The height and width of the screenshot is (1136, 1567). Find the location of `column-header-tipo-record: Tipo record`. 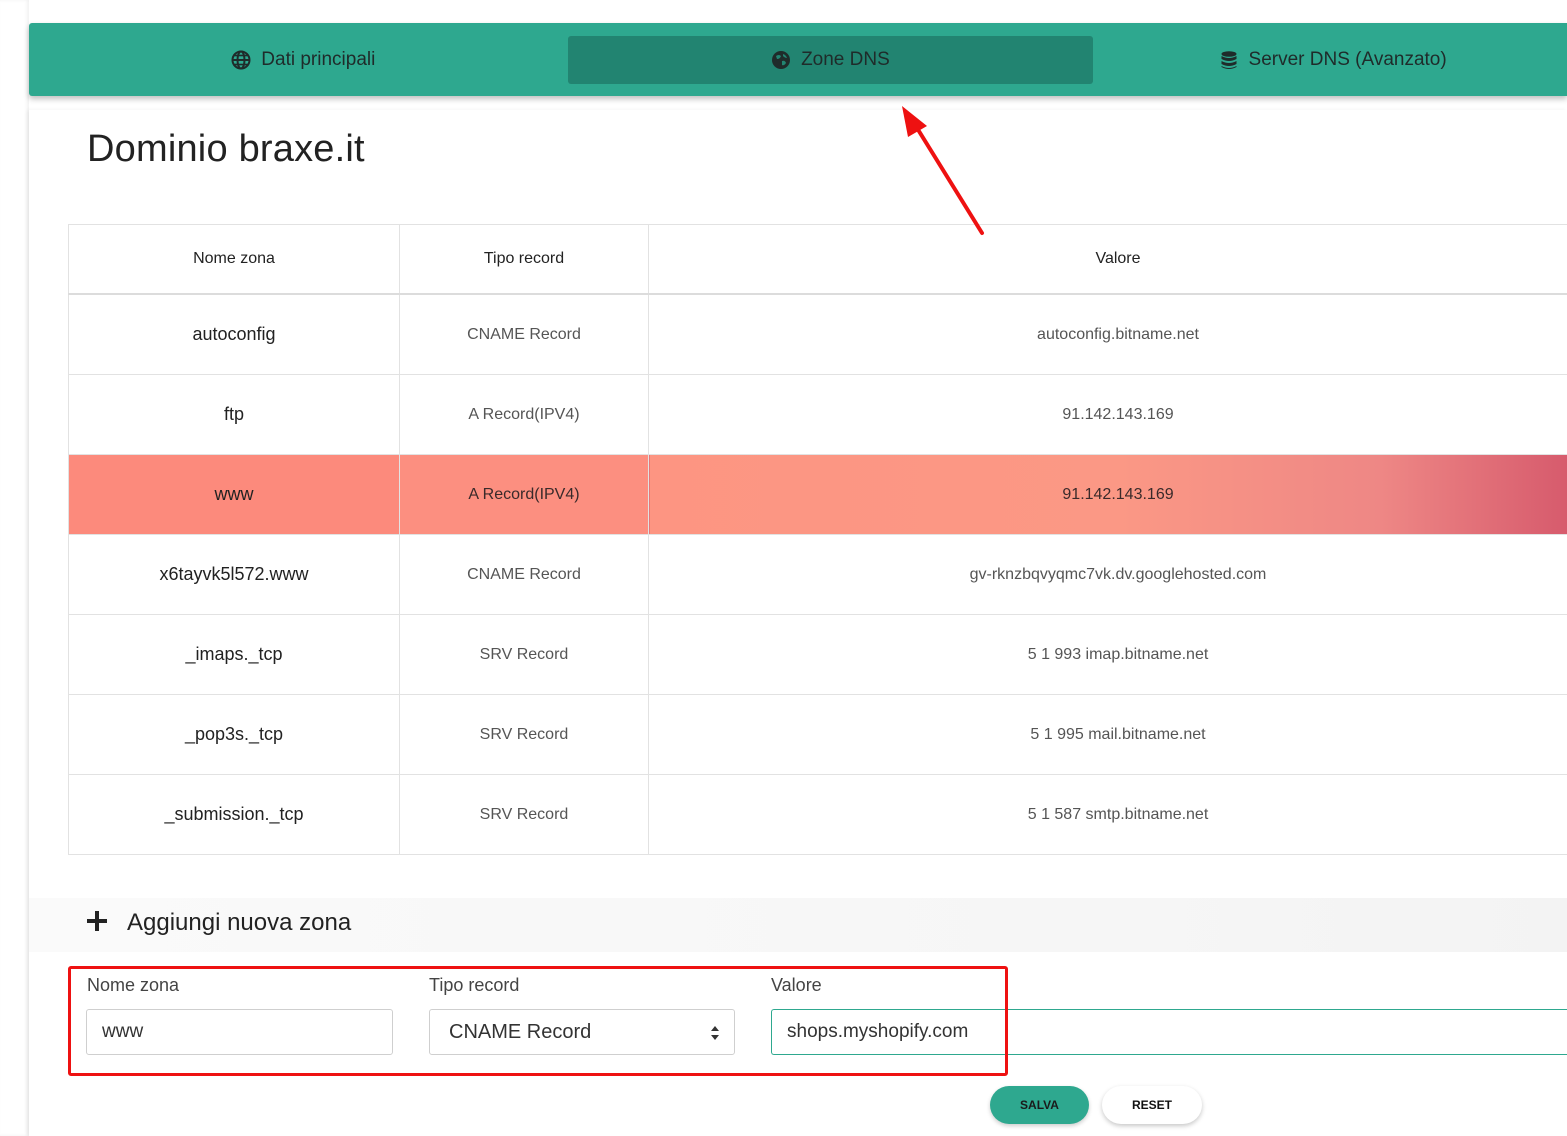

column-header-tipo-record: Tipo record is located at coordinates (524, 259).